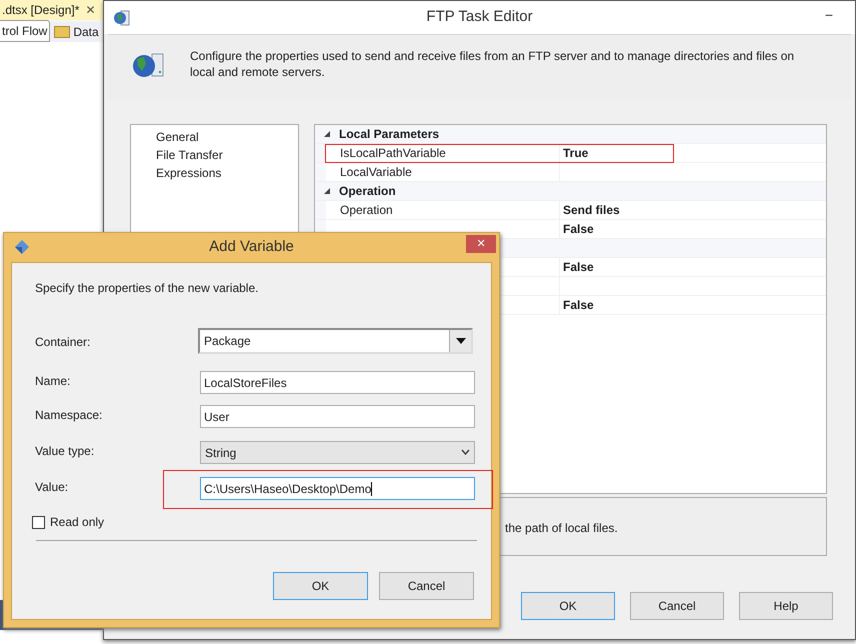 This screenshot has height=644, width=856. I want to click on checkbox, so click(38, 522).